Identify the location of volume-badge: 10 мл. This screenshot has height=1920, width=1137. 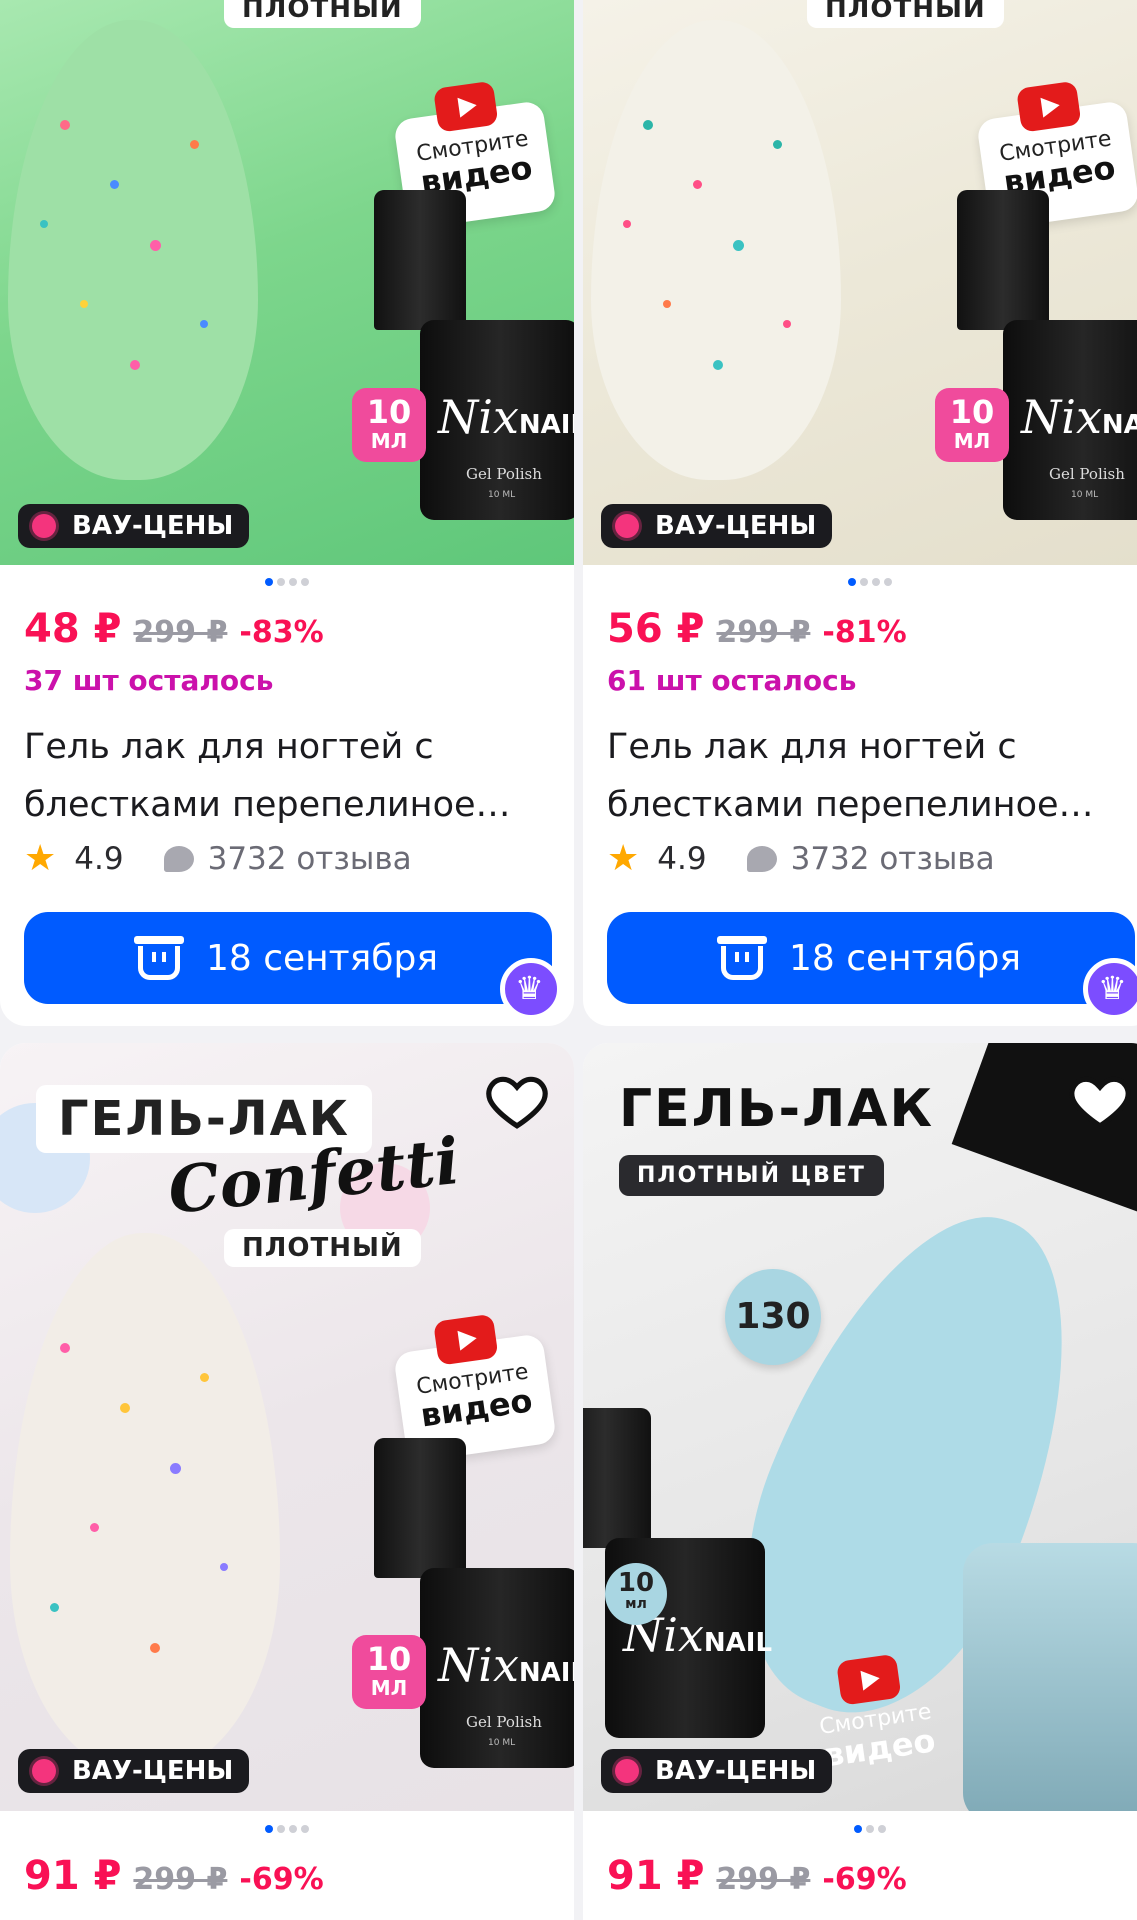
(636, 1594).